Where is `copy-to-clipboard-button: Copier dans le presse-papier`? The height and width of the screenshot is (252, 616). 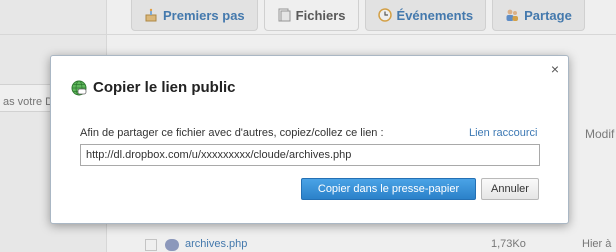 copy-to-clipboard-button: Copier dans le presse-papier is located at coordinates (388, 189).